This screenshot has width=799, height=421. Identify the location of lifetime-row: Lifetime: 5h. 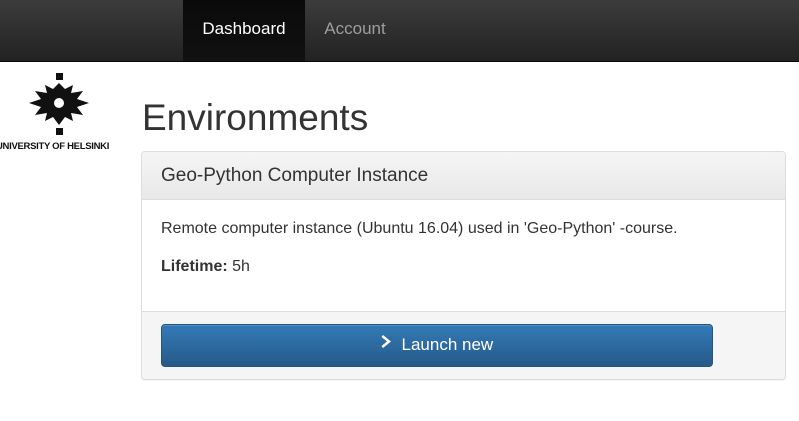
(463, 267).